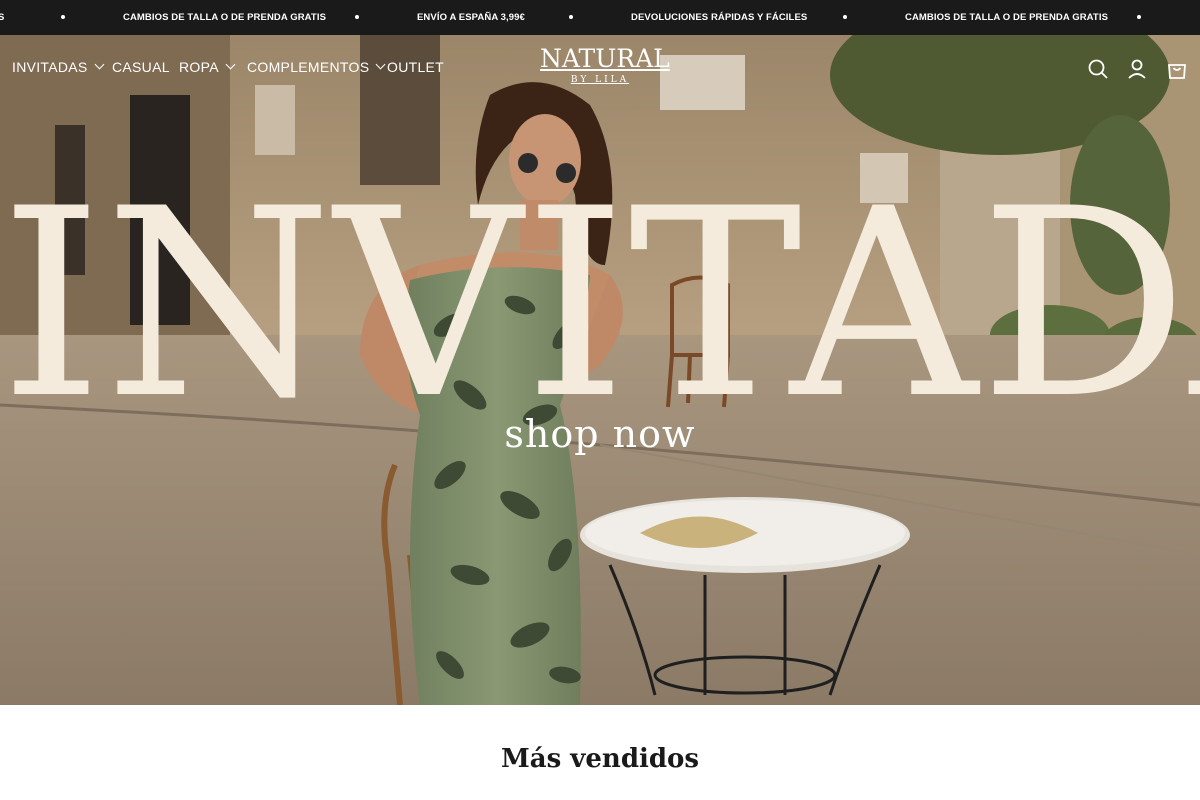  What do you see at coordinates (308, 67) in the screenshot?
I see `nav-item-label: COMPLEMENTOS` at bounding box center [308, 67].